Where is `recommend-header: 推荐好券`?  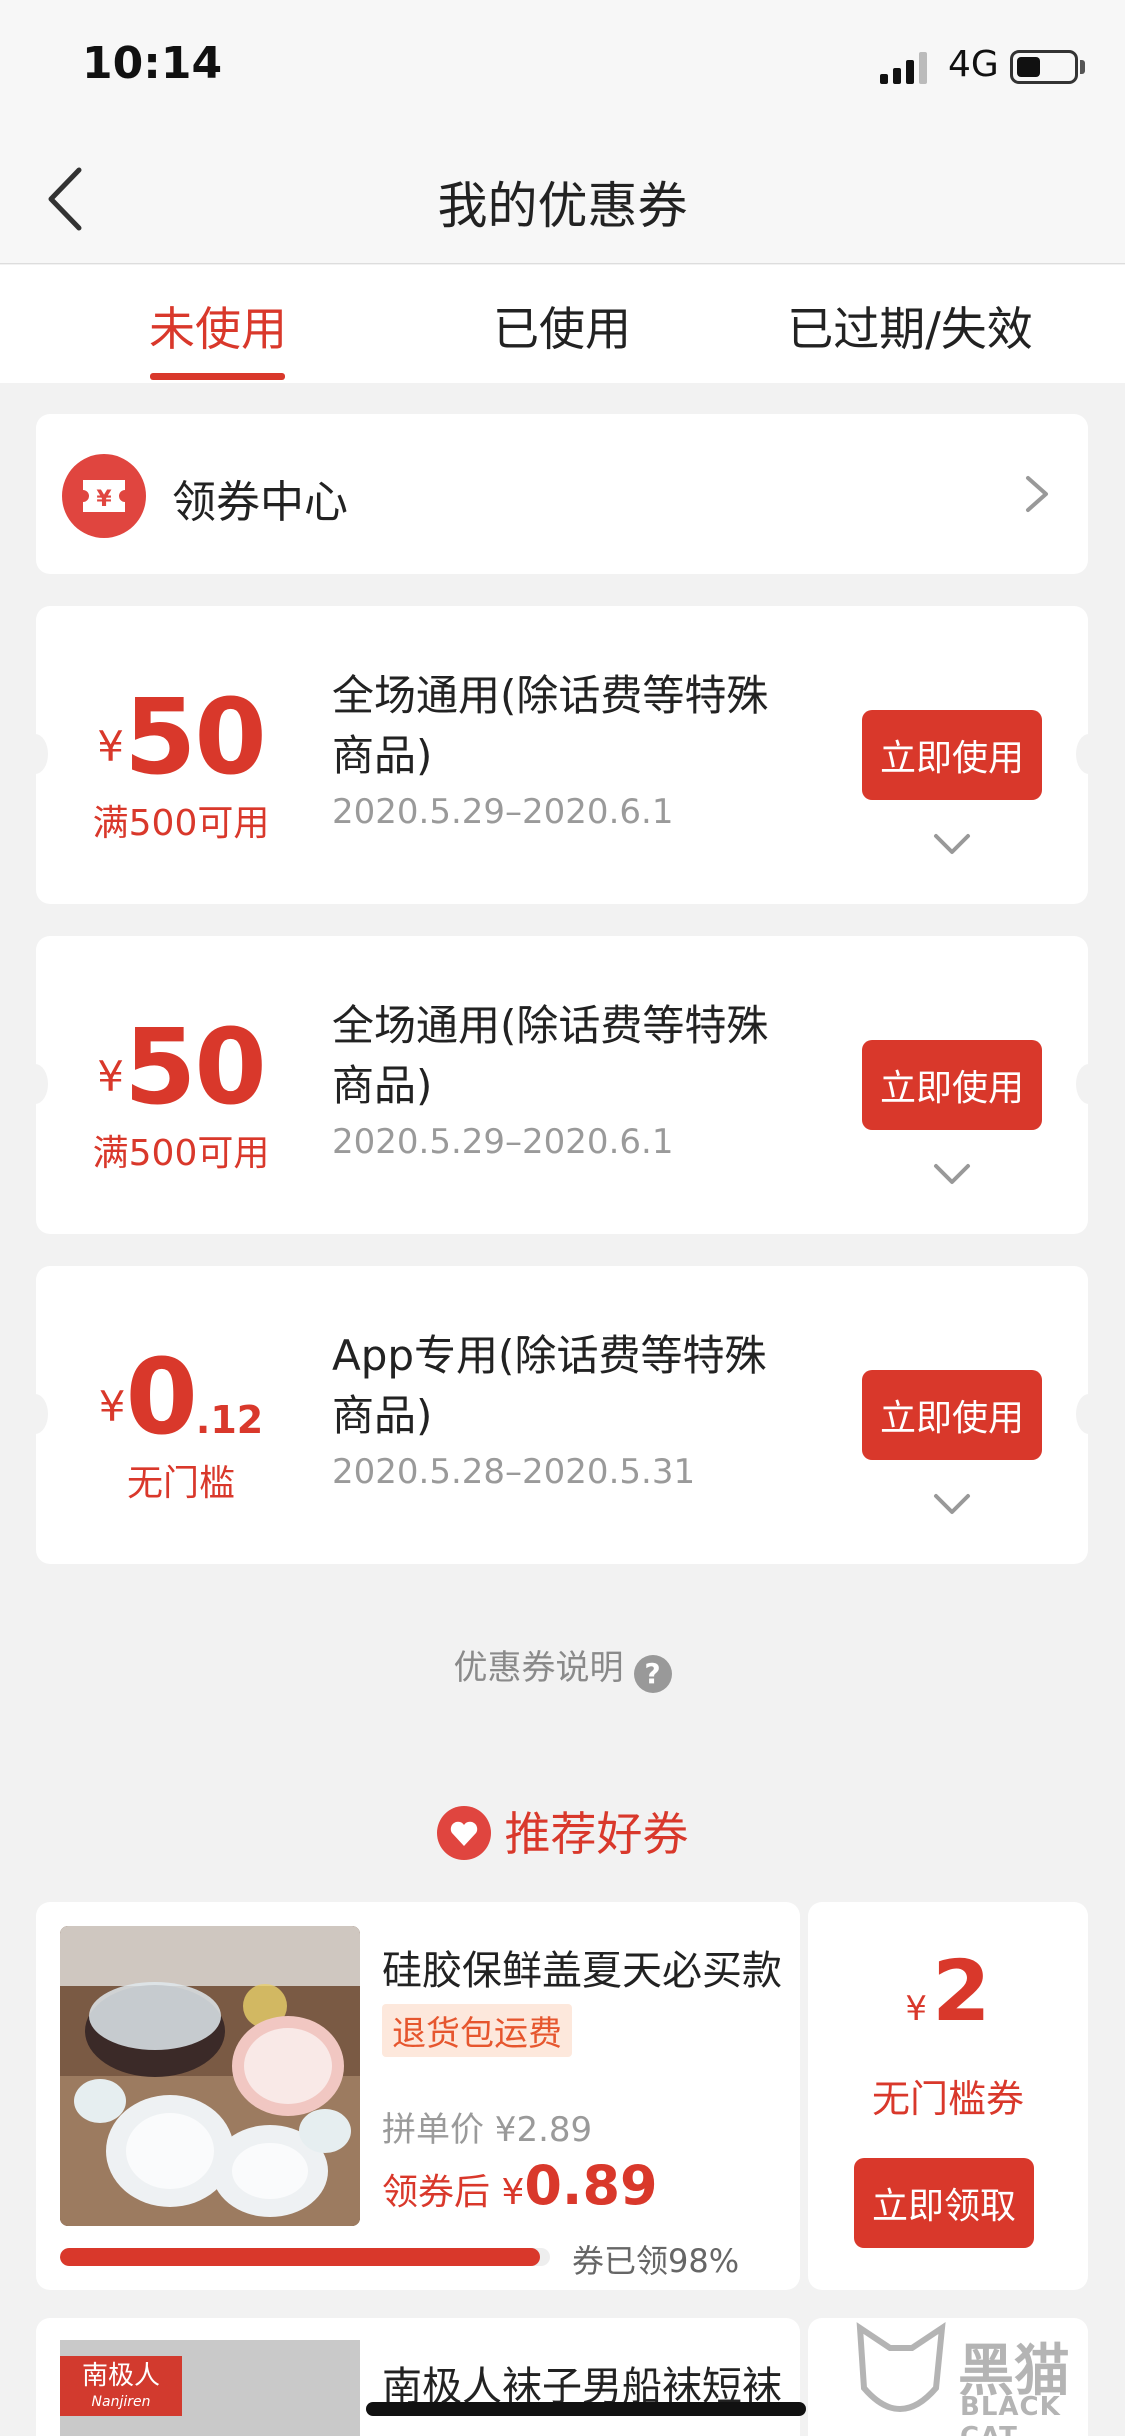 recommend-header: 推荐好券 is located at coordinates (562, 1831).